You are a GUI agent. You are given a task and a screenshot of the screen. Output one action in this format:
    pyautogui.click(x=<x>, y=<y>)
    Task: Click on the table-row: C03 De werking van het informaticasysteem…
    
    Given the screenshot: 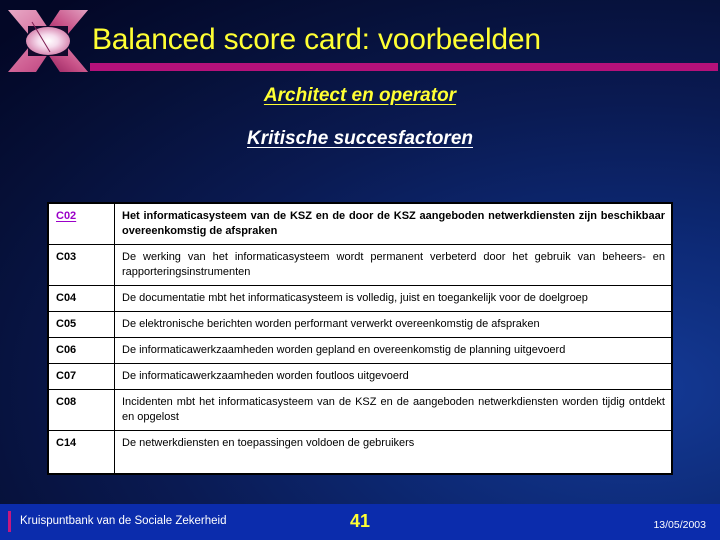 What is the action you would take?
    pyautogui.click(x=360, y=265)
    